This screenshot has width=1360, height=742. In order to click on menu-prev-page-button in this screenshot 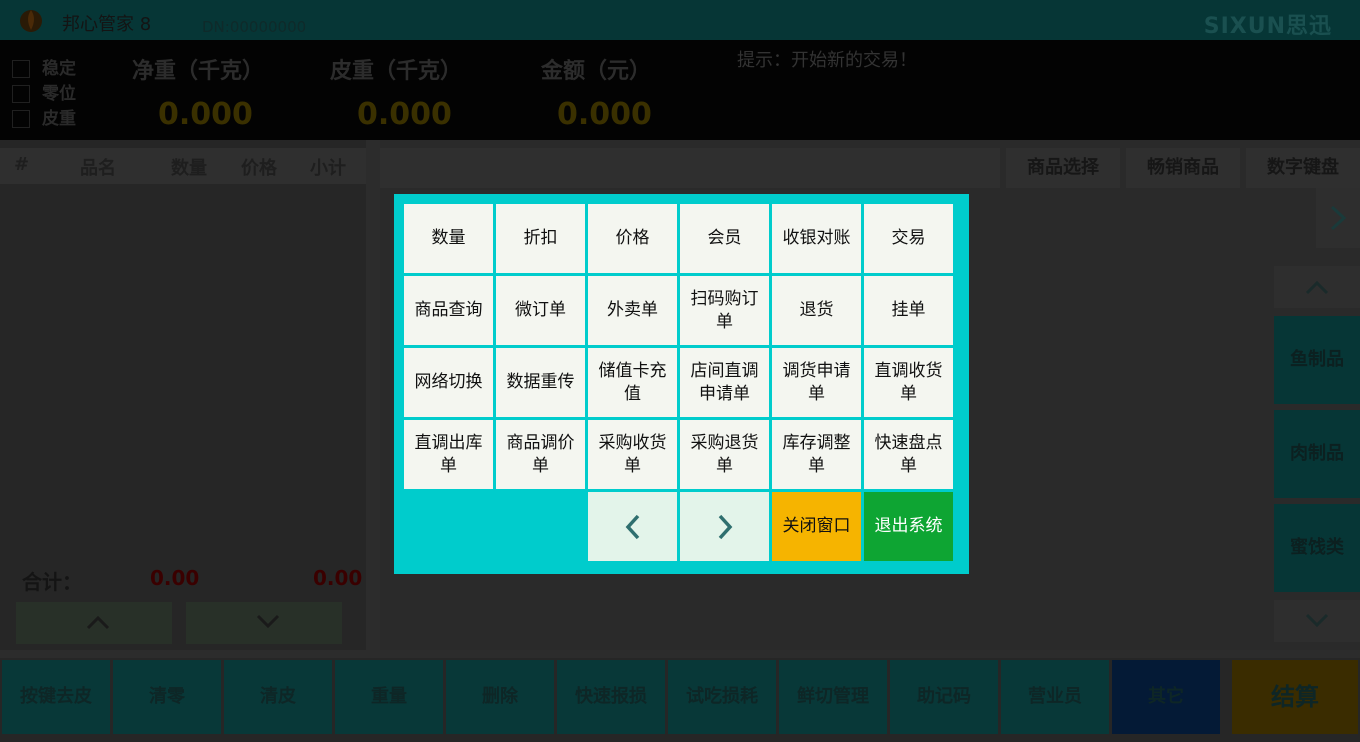, I will do `click(632, 526)`.